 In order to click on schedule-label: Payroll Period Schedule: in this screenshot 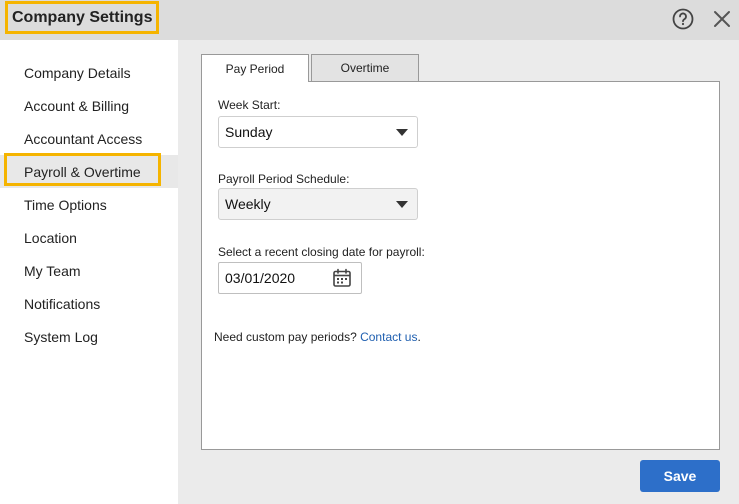, I will do `click(284, 179)`.